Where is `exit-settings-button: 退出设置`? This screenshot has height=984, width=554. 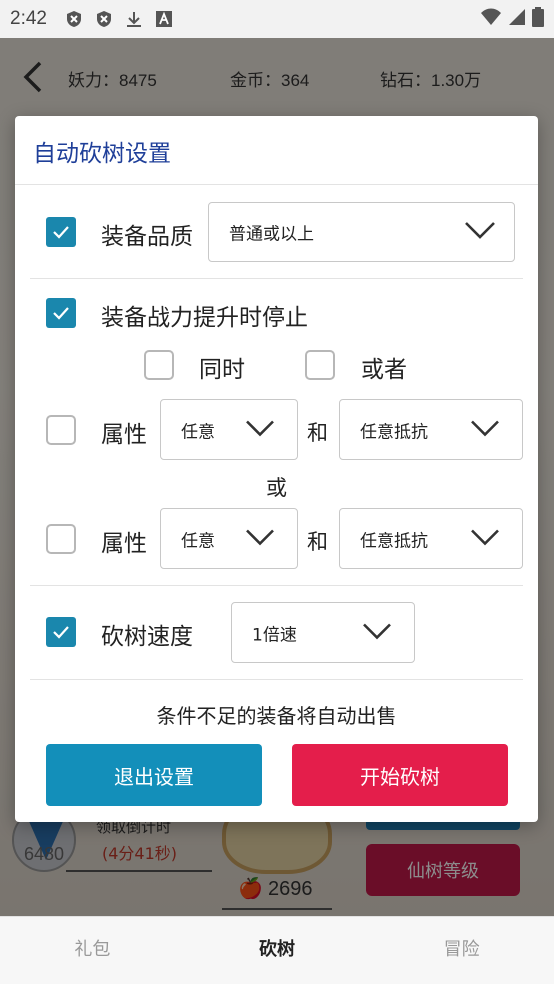 exit-settings-button: 退出设置 is located at coordinates (154, 775).